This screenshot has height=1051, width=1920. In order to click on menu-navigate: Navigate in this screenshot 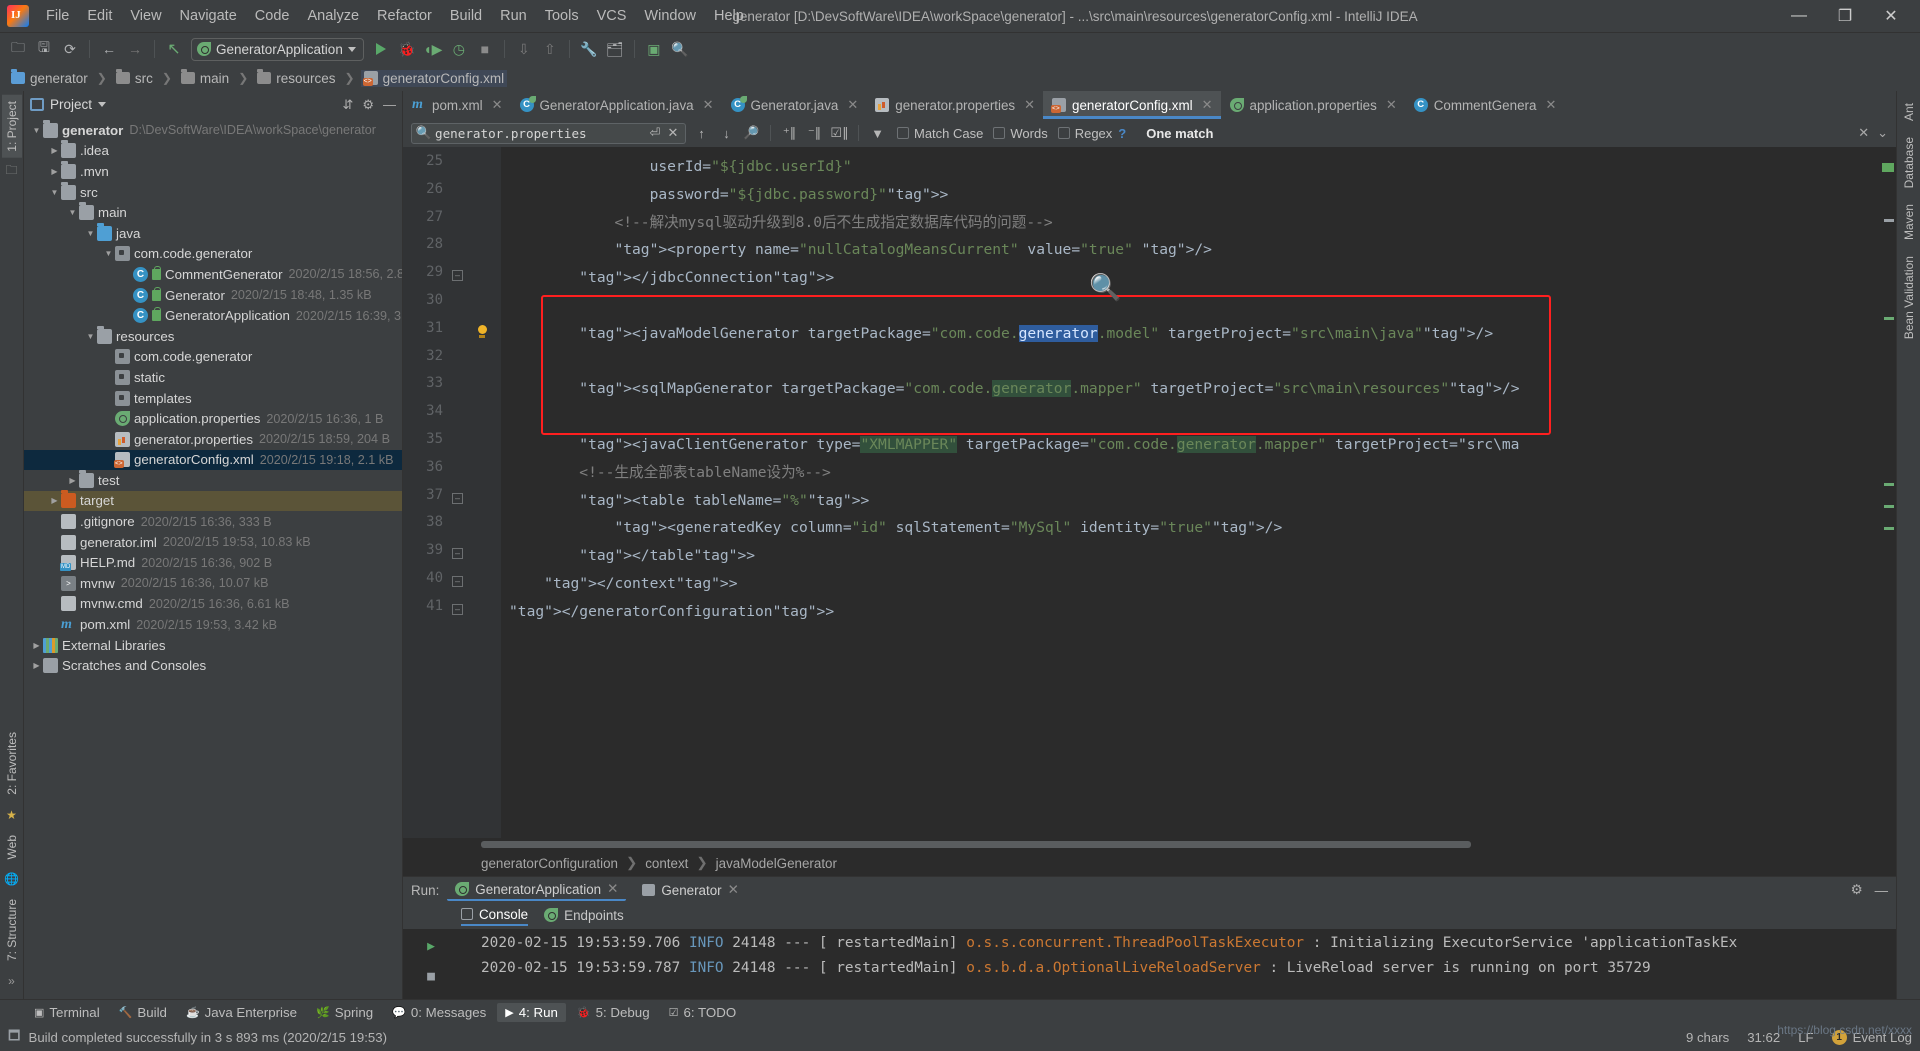, I will do `click(208, 16)`.